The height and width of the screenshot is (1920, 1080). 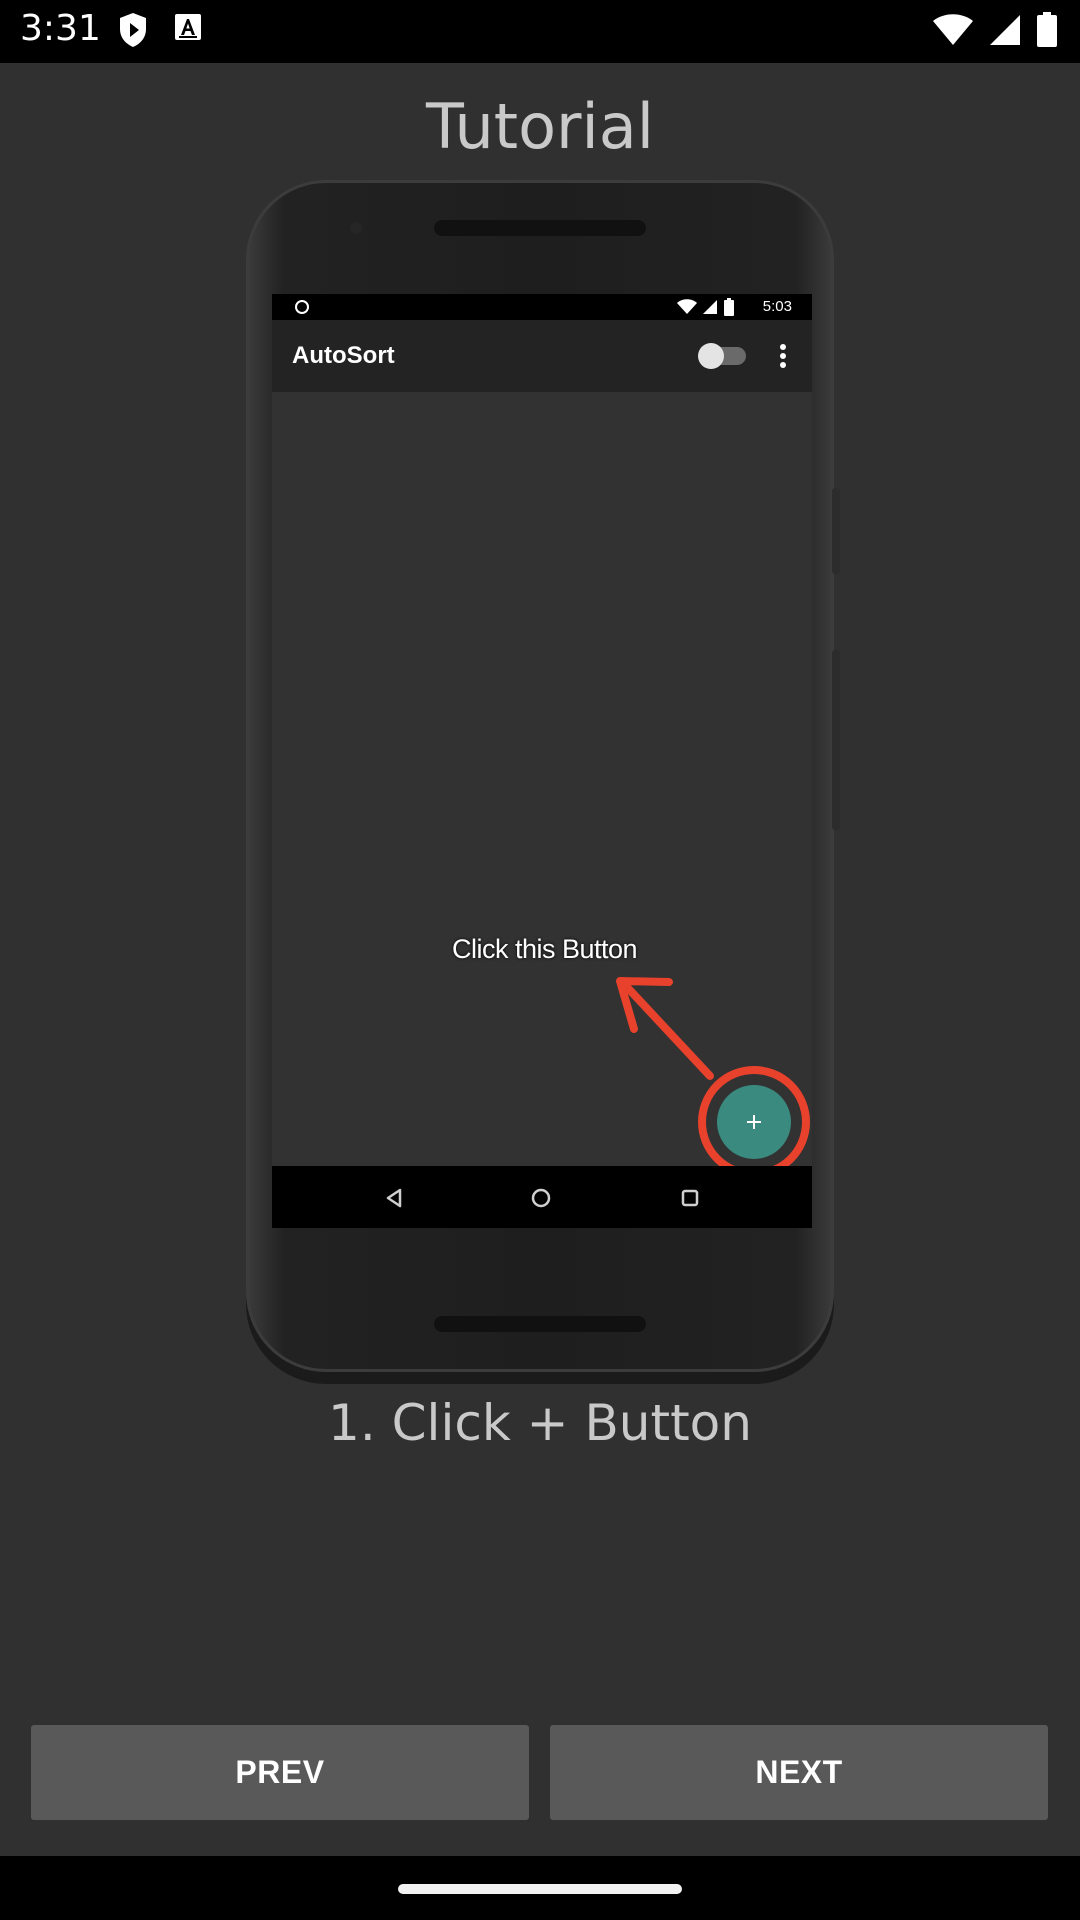 I want to click on battery-icon, so click(x=1047, y=32).